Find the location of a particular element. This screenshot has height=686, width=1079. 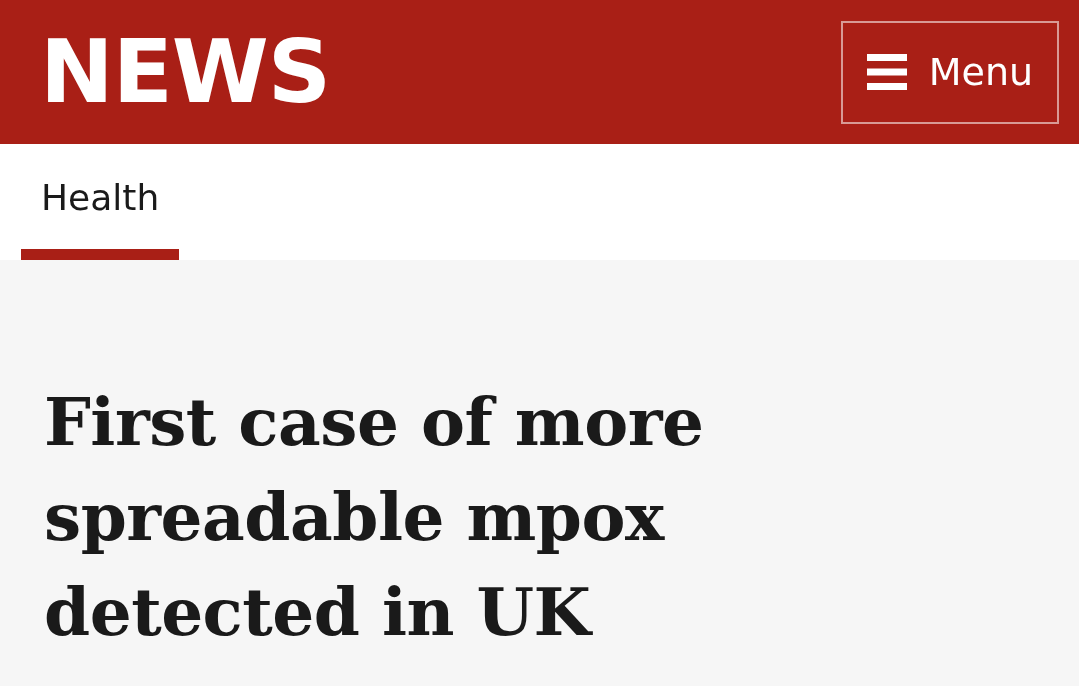

news-logo: NEWS is located at coordinates (185, 72).